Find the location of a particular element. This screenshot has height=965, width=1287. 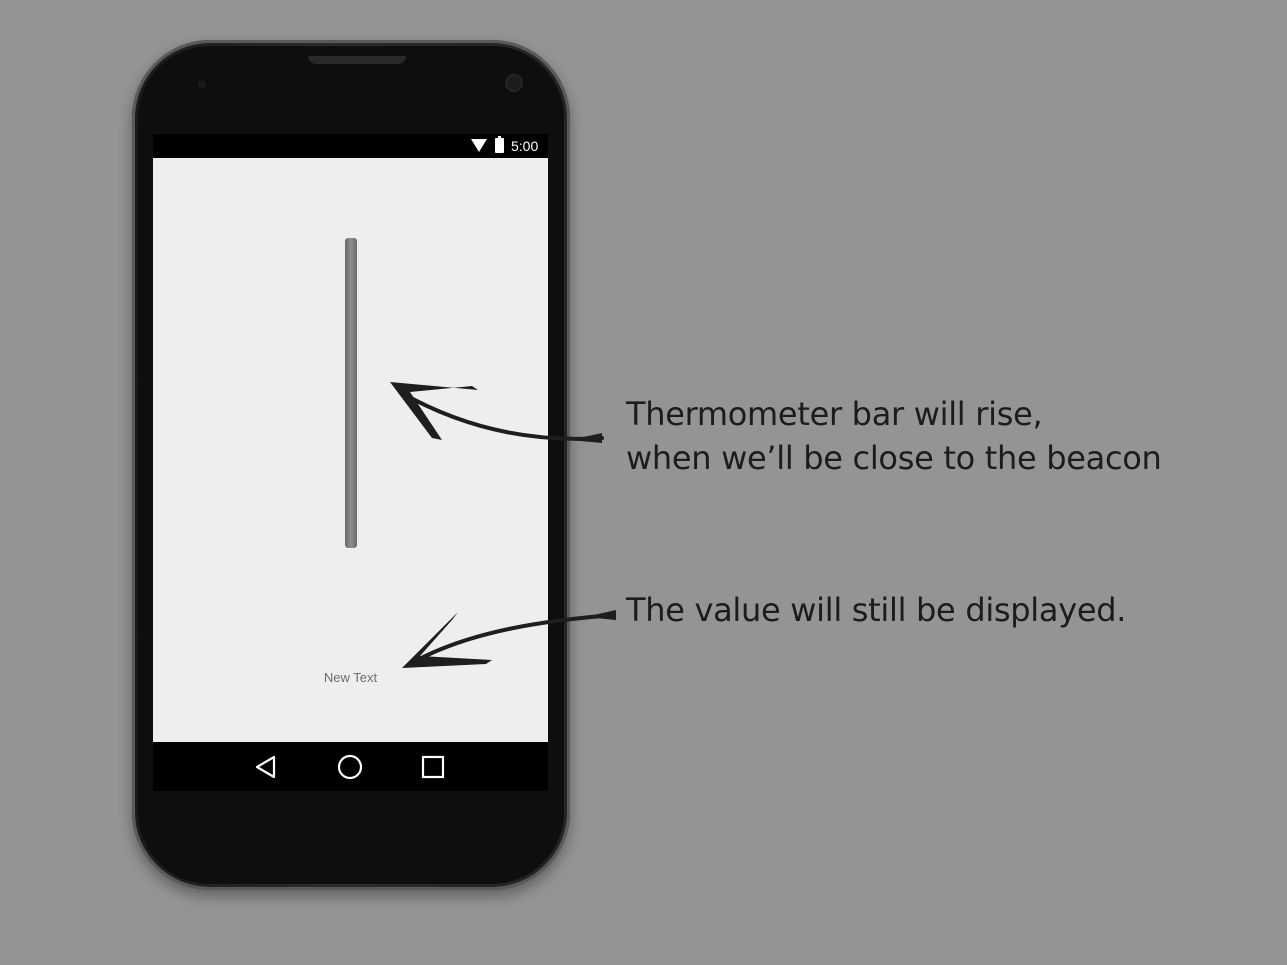

home-button is located at coordinates (350, 767).